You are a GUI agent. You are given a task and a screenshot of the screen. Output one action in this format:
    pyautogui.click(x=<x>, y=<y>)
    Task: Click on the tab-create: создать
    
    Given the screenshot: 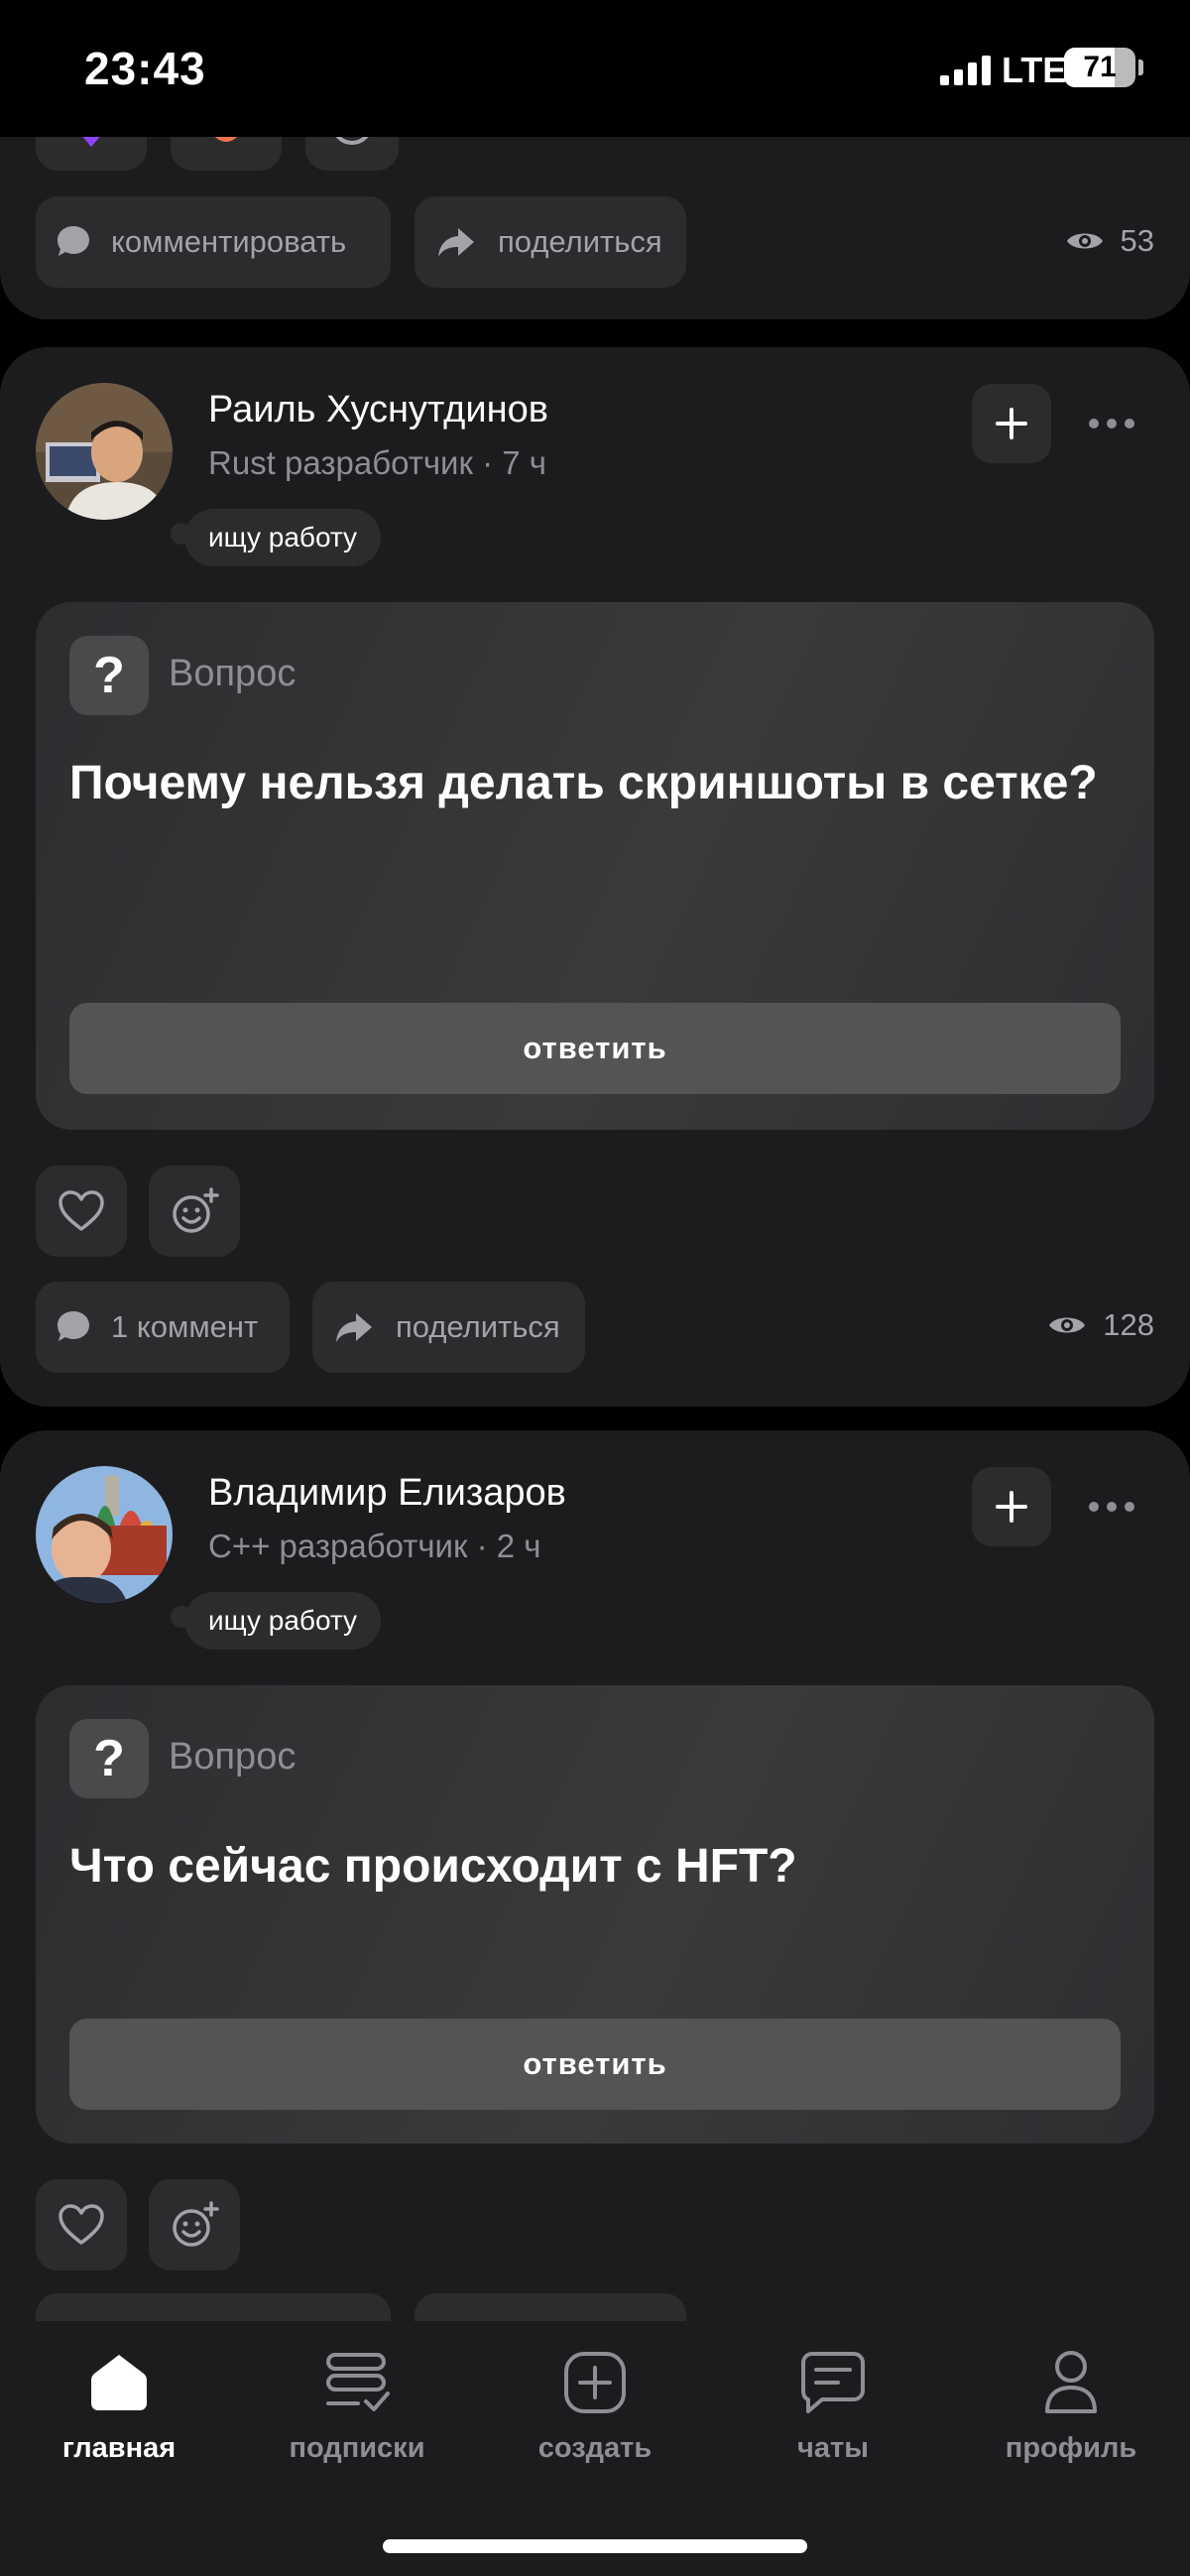 What is the action you would take?
    pyautogui.click(x=595, y=2406)
    